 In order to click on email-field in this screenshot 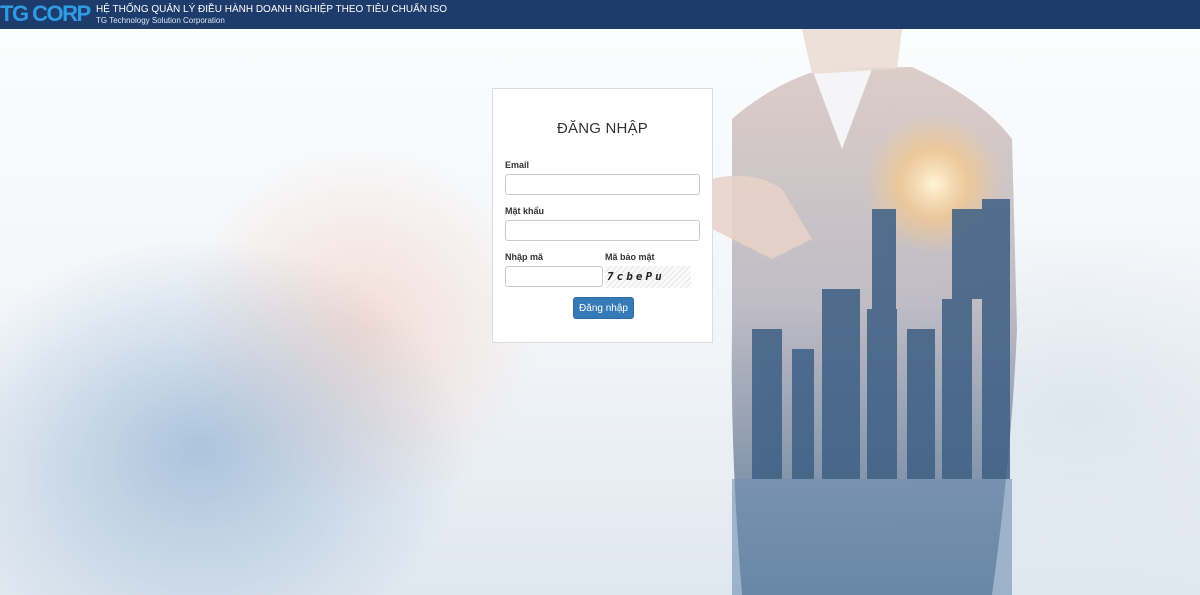, I will do `click(602, 184)`.